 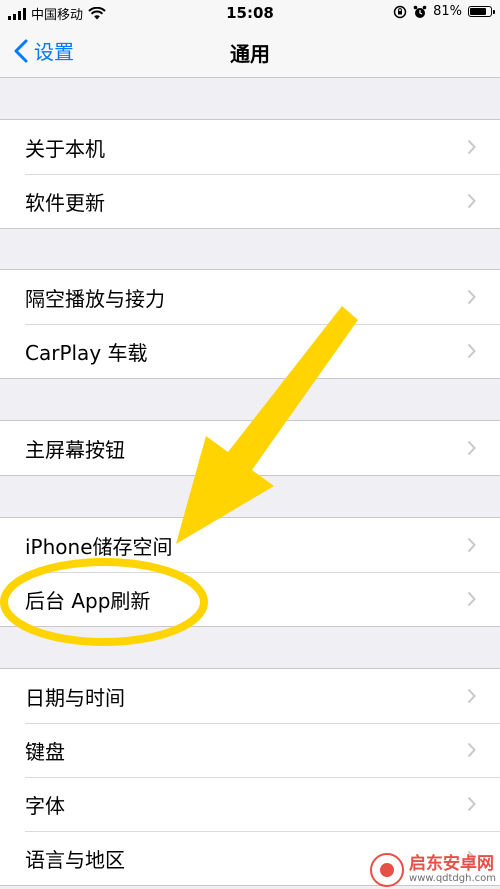 I want to click on row-carplay: CarPlay 车载, so click(x=250, y=351).